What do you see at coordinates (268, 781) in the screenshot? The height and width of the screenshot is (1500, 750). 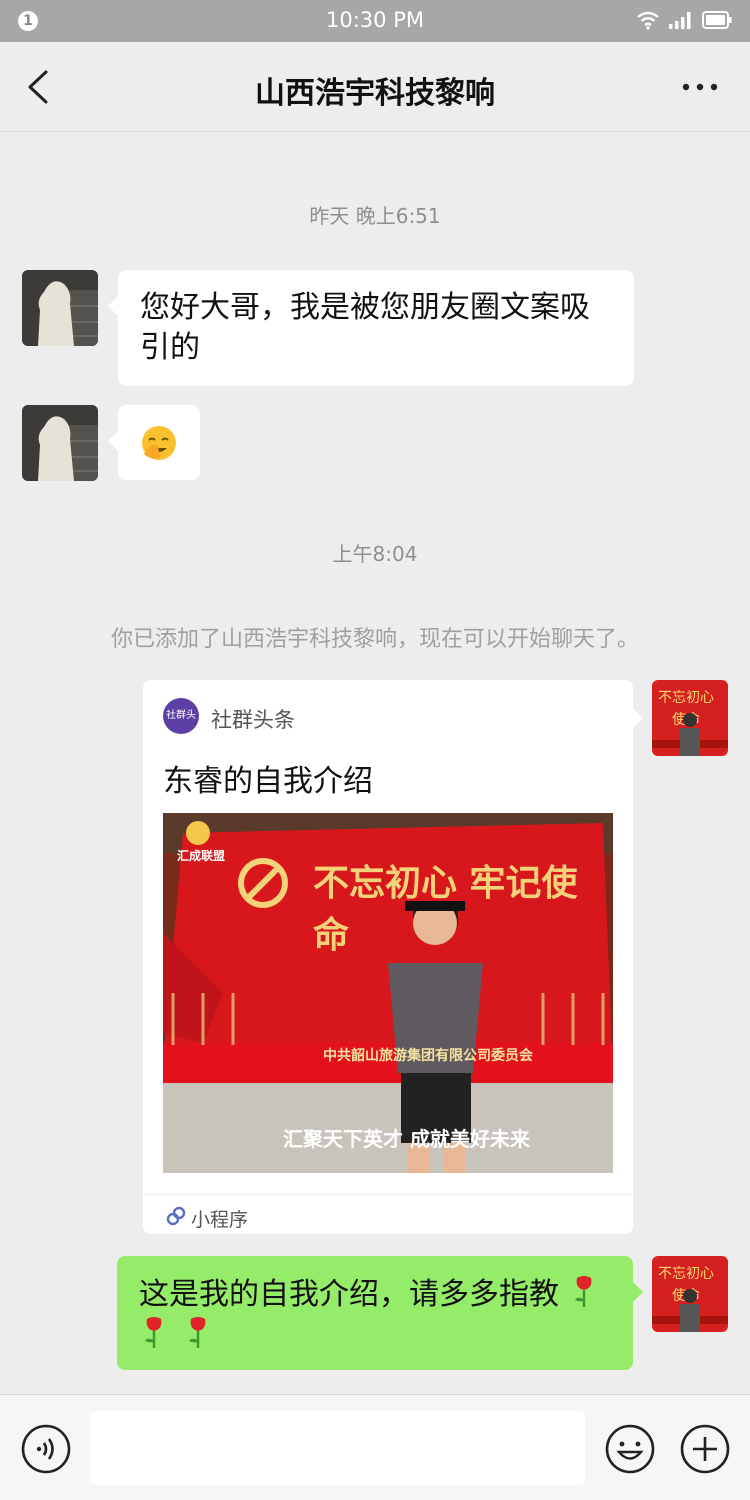 I see `card-title: 东睿的自我介绍` at bounding box center [268, 781].